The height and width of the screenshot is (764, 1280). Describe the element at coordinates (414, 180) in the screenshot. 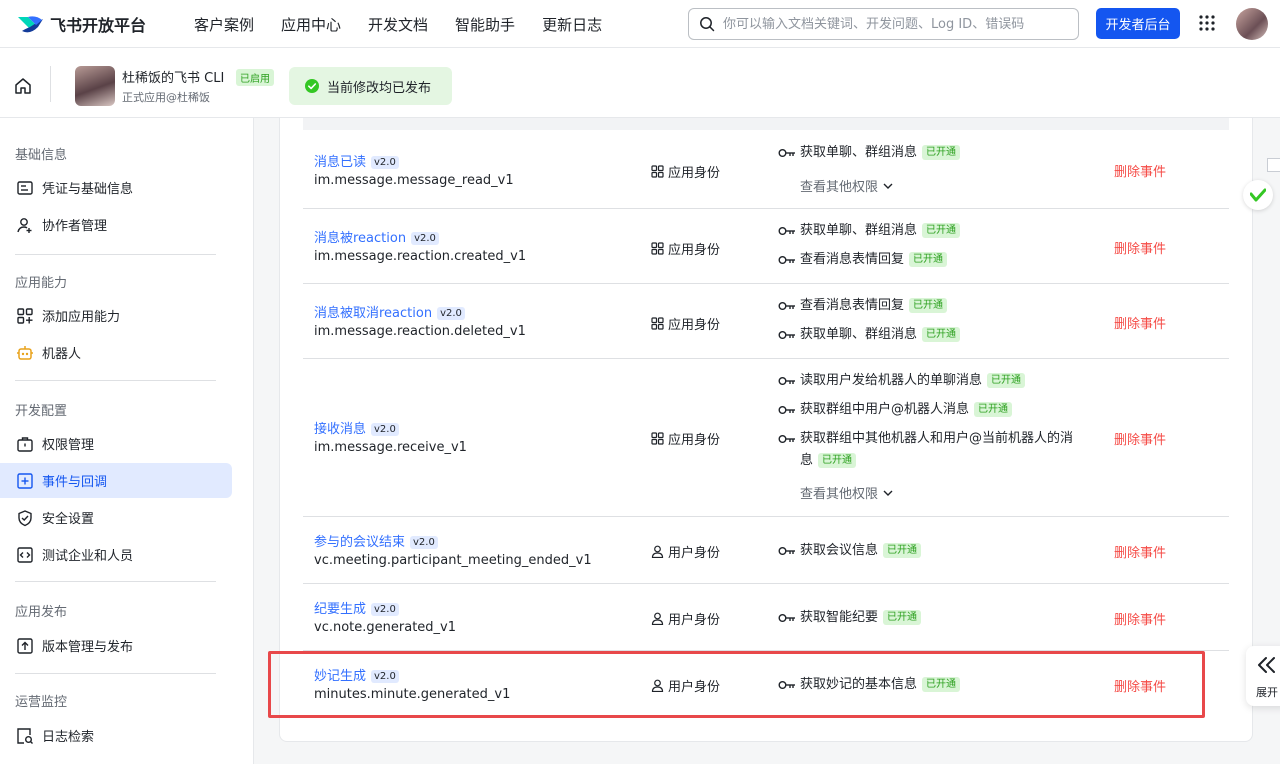

I see `event-key: im.message.message_read_v1` at that location.